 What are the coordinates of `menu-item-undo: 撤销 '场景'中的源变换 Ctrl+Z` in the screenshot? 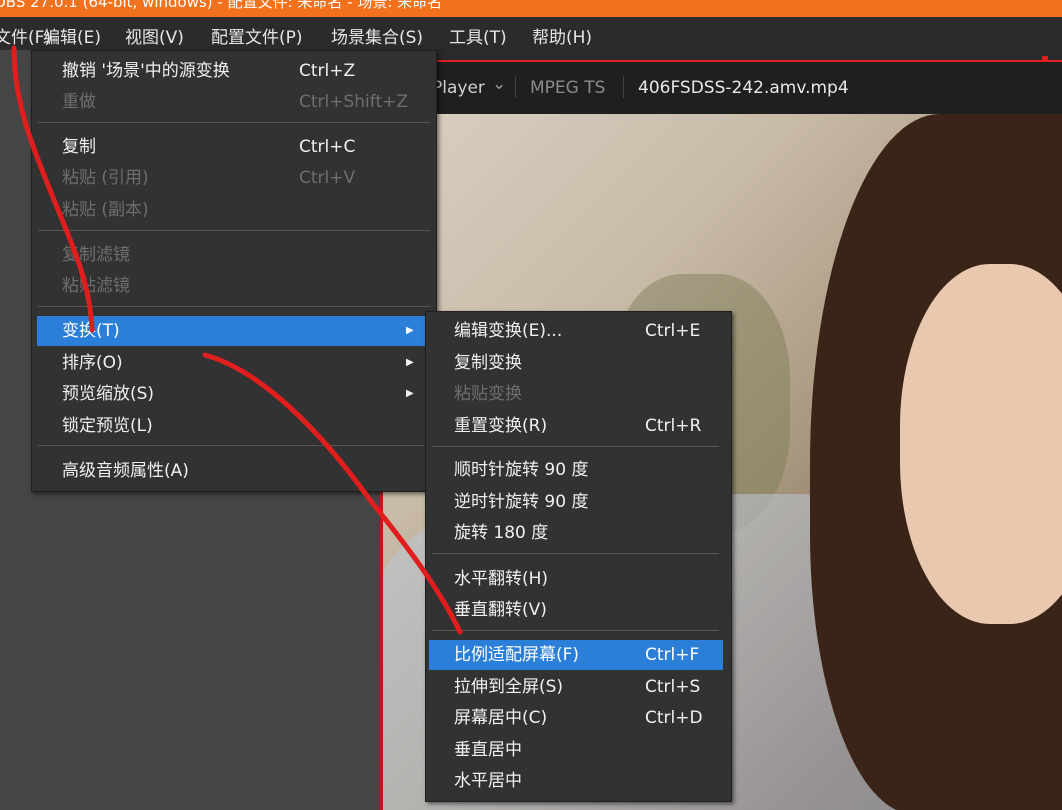 It's located at (234, 71).